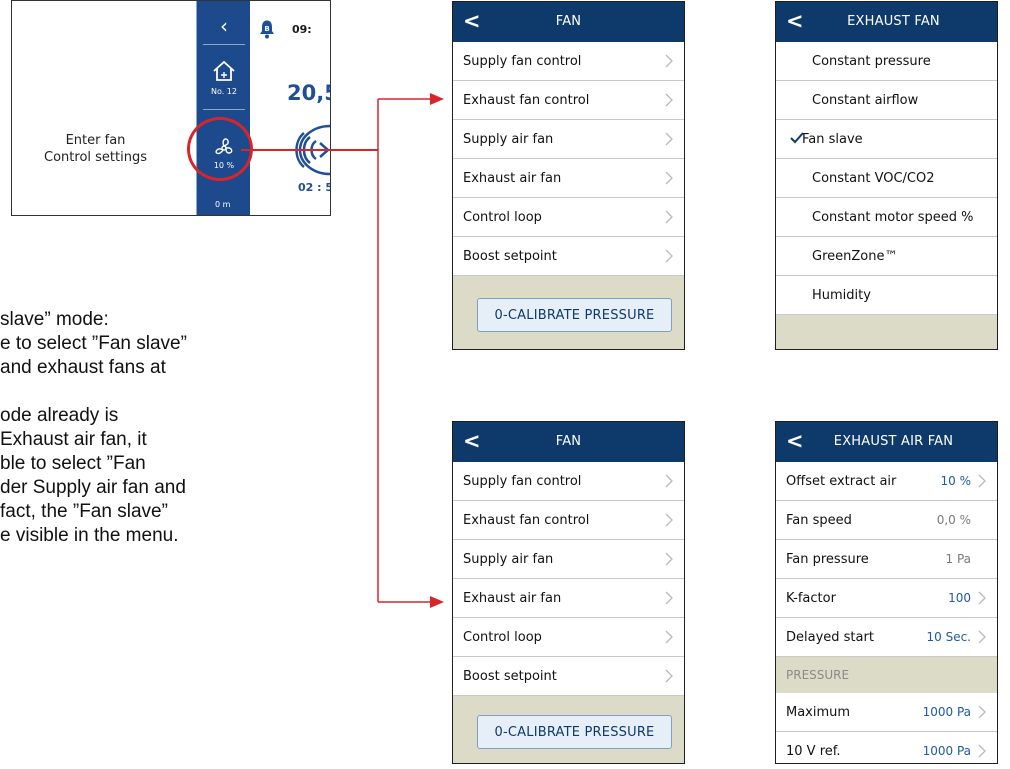 This screenshot has width=1010, height=769. What do you see at coordinates (73, 439) in the screenshot?
I see `explanation-line: Exhaust air fan, it` at bounding box center [73, 439].